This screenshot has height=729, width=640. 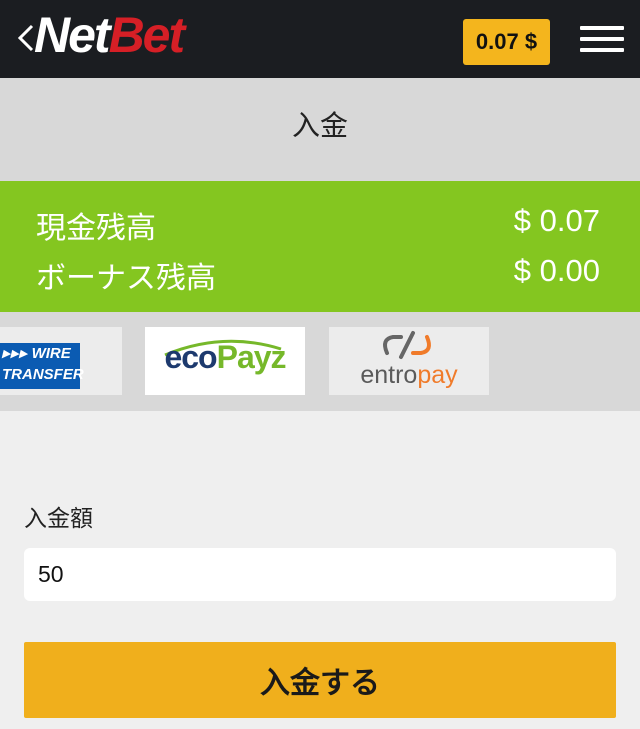 I want to click on ecopayz-logo: ecoPayz, so click(x=225, y=357).